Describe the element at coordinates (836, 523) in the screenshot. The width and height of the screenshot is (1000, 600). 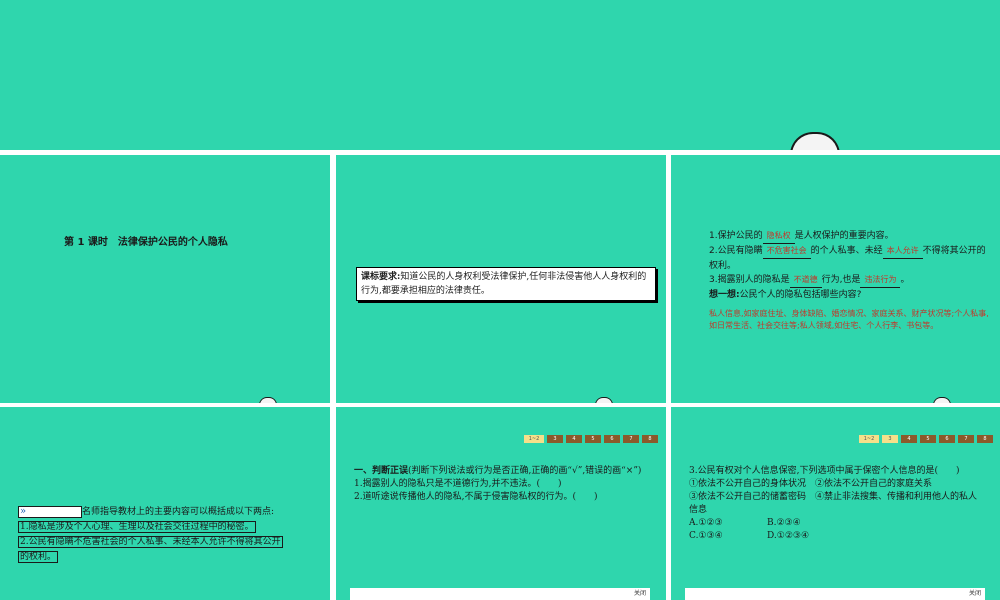
I see `answer-row-1: A.①②③ B.②③④` at that location.